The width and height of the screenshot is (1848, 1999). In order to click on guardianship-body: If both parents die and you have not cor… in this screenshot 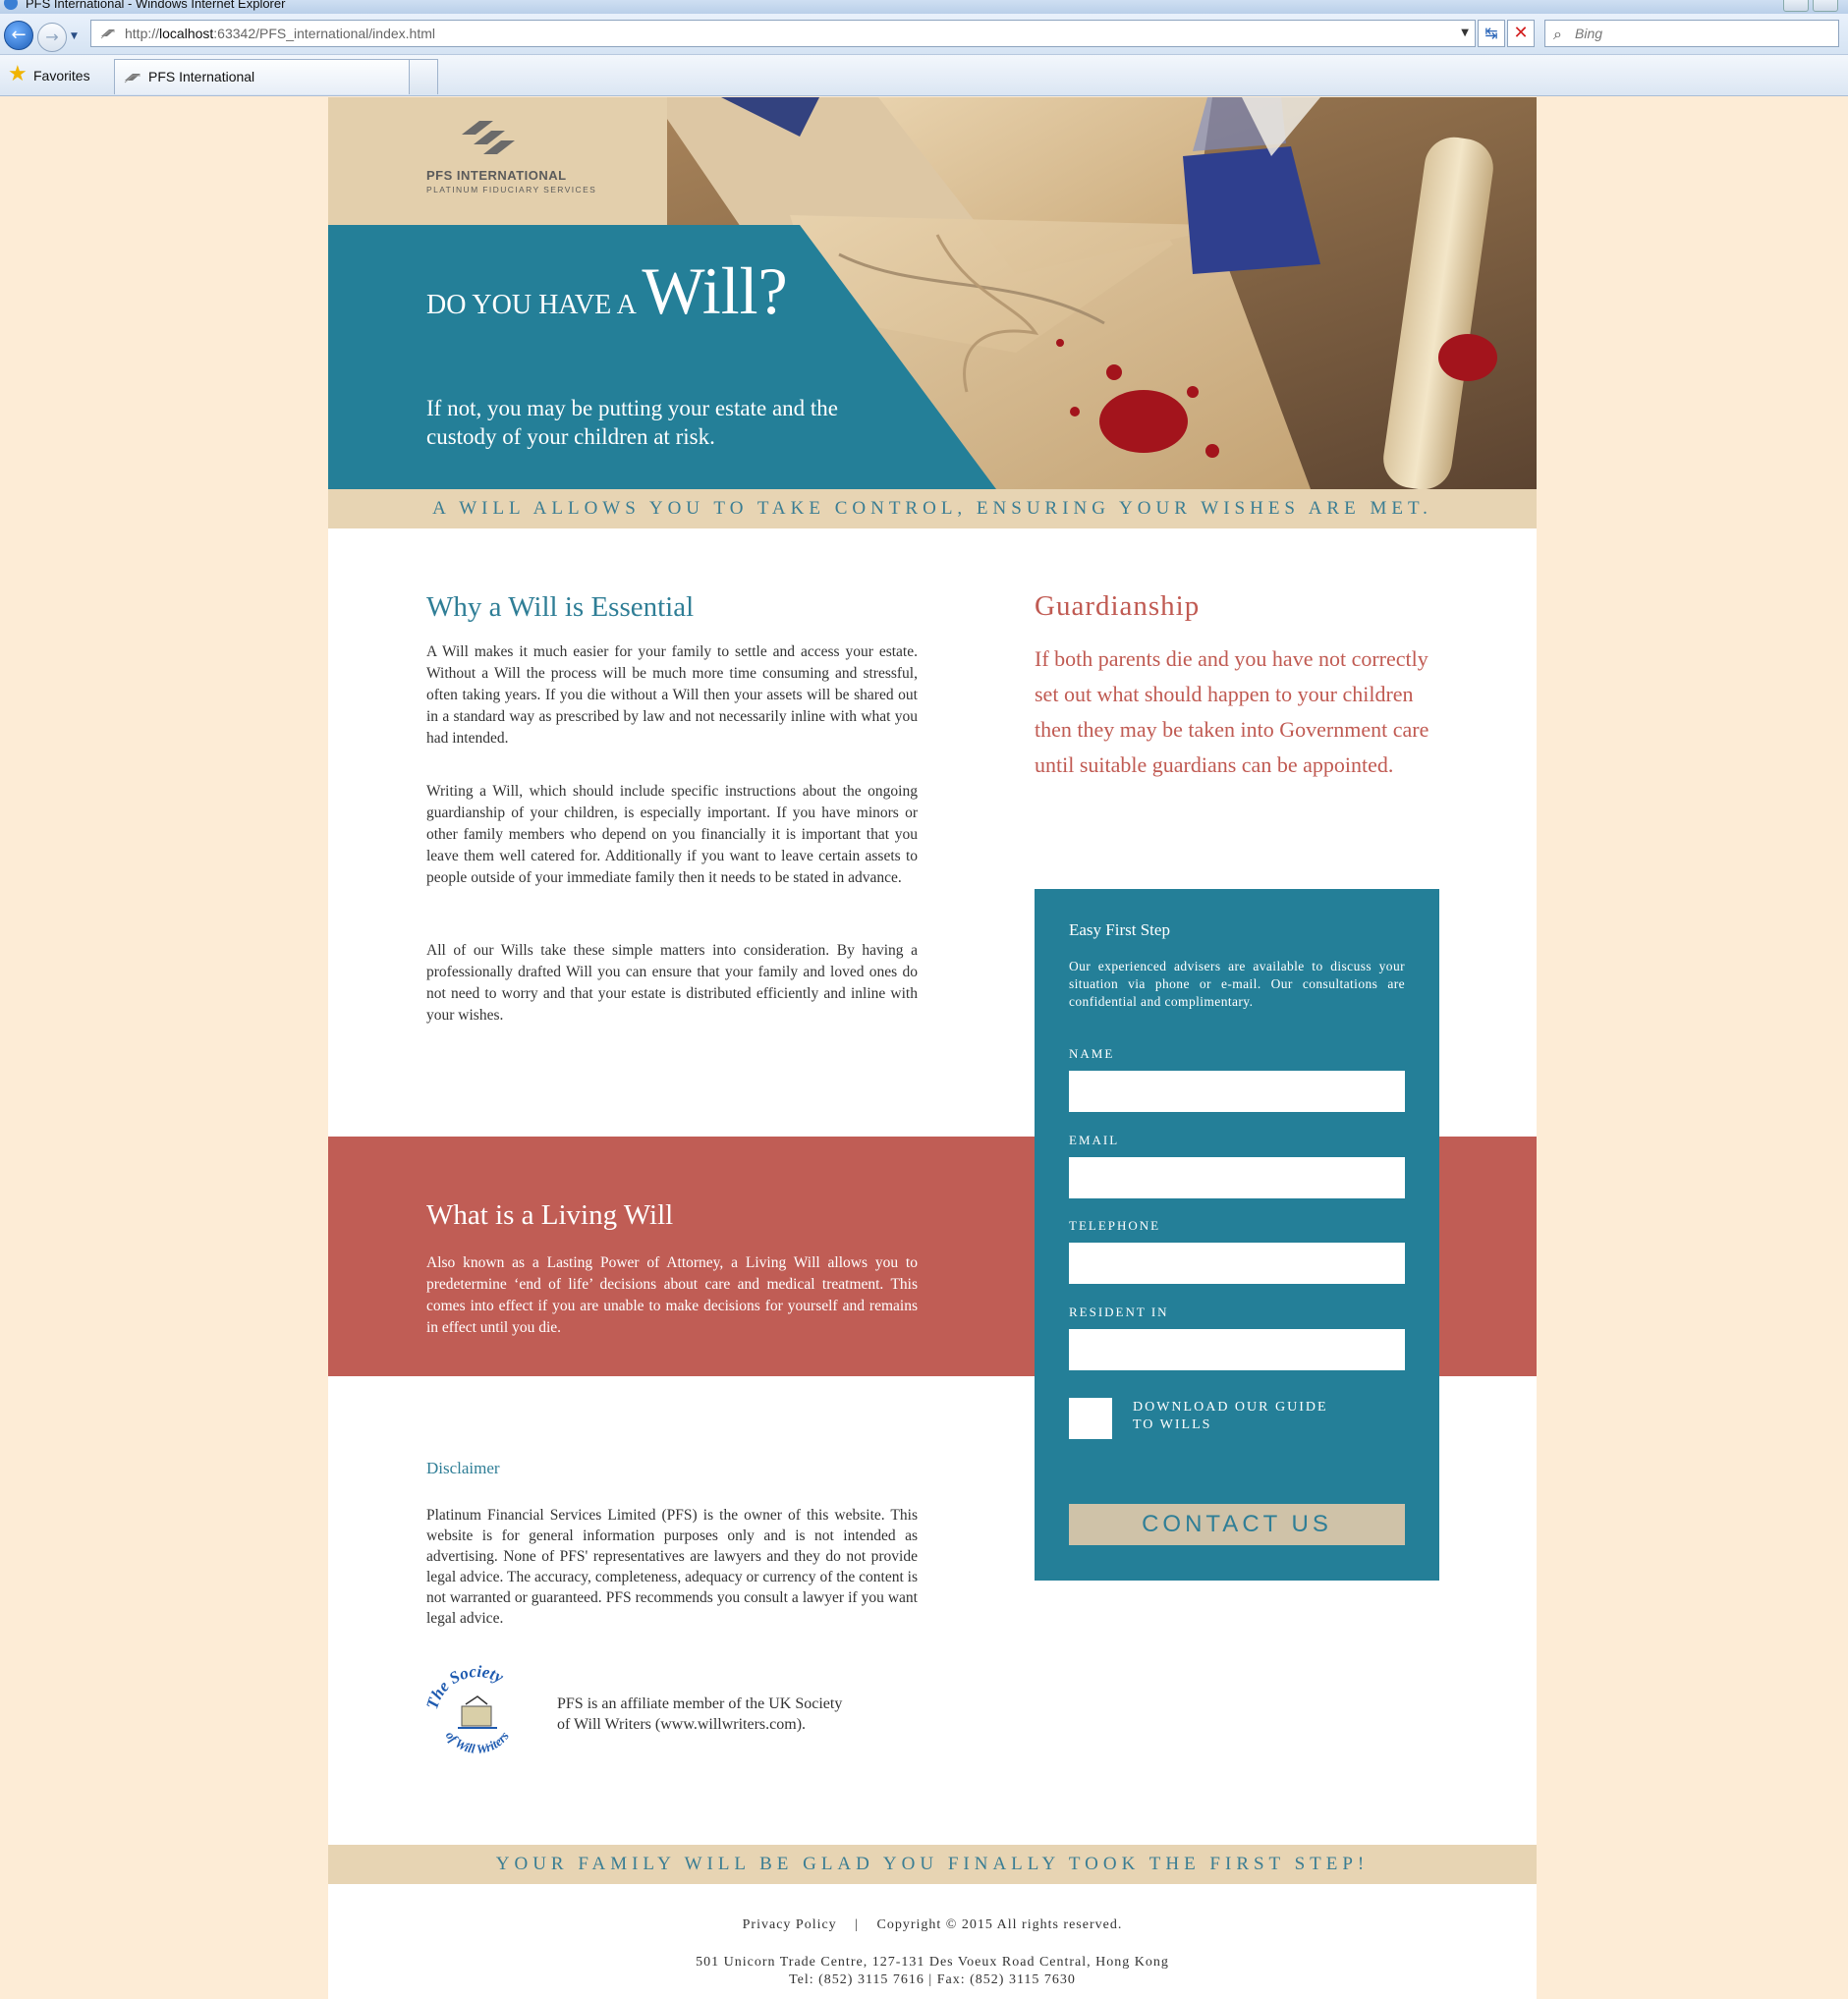, I will do `click(1232, 711)`.